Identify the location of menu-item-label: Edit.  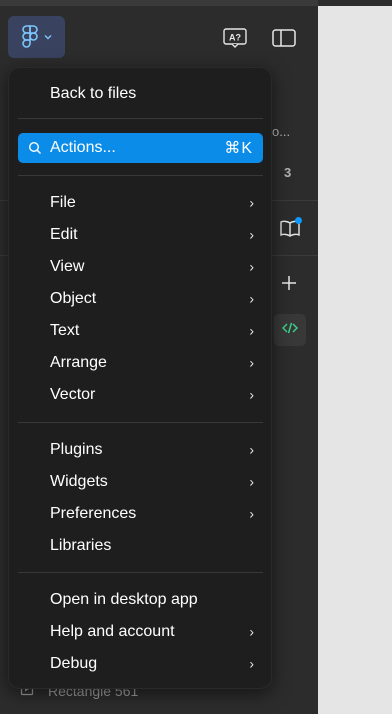
(64, 234).